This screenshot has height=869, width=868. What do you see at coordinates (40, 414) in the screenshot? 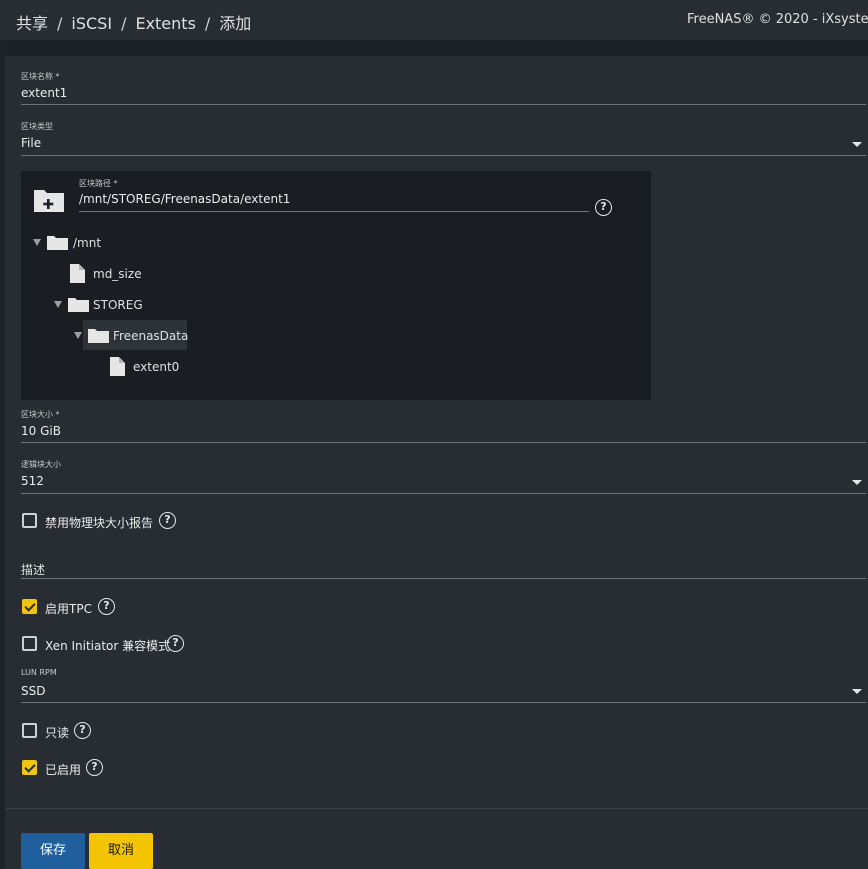
I see `extent-size-label: 区块大小 *` at bounding box center [40, 414].